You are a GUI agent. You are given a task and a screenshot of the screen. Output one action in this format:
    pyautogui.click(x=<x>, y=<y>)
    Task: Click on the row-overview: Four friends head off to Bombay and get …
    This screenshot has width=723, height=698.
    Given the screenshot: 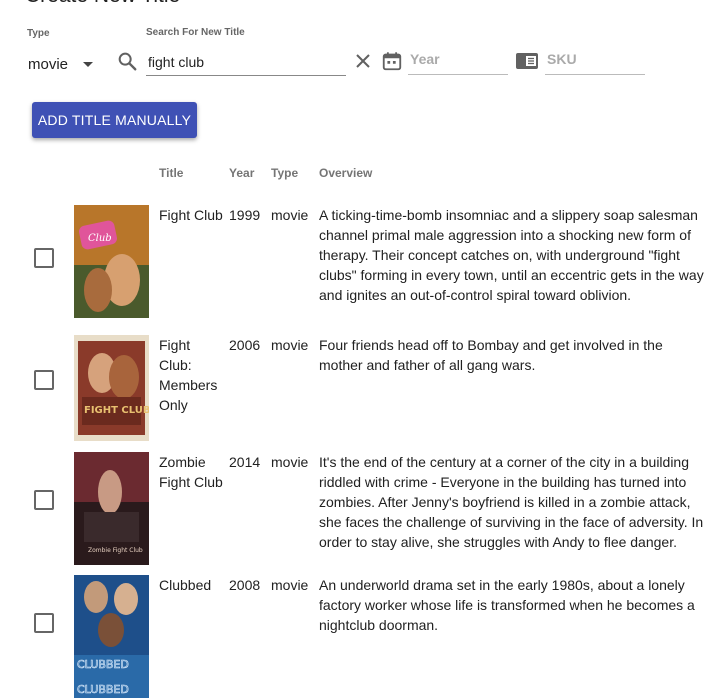 What is the action you would take?
    pyautogui.click(x=491, y=355)
    